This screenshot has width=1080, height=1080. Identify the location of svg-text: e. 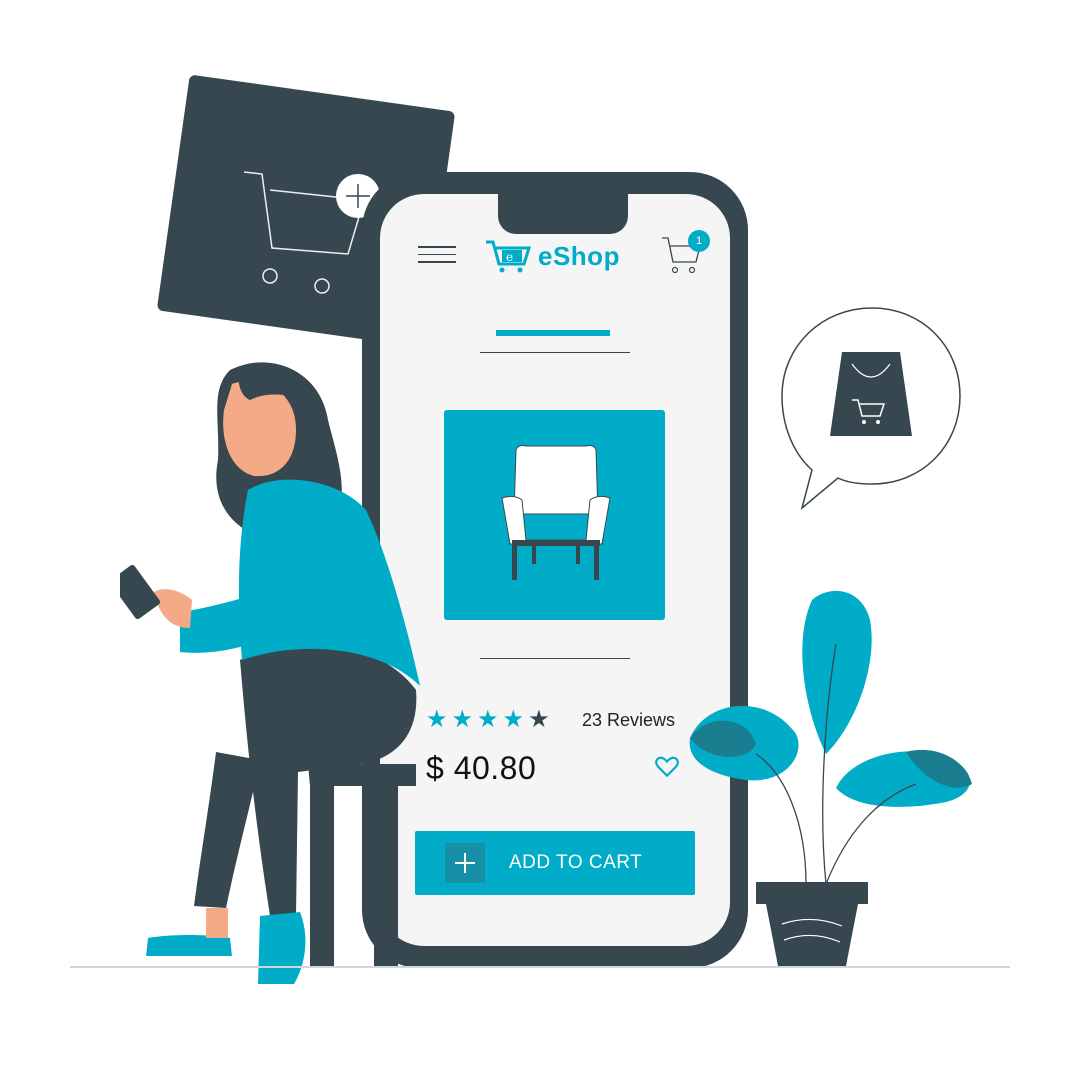
(509, 257).